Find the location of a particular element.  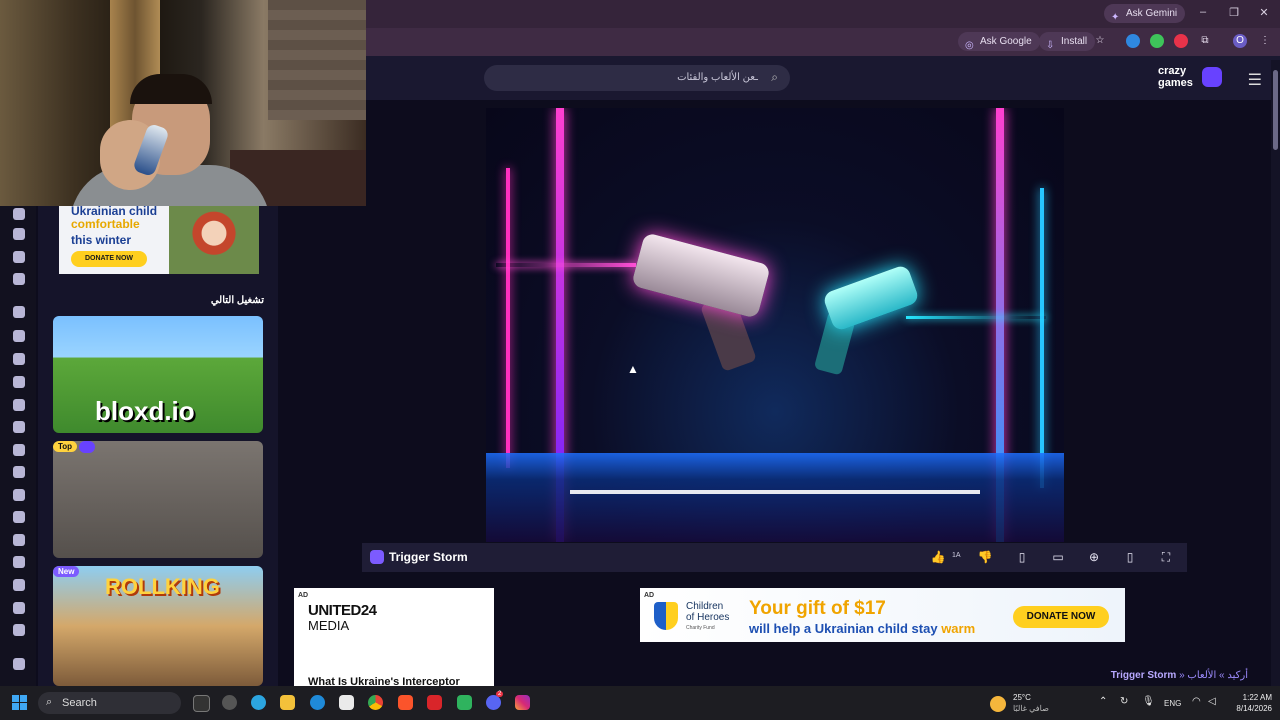

volume-icon: ◁ is located at coordinates (1212, 701).